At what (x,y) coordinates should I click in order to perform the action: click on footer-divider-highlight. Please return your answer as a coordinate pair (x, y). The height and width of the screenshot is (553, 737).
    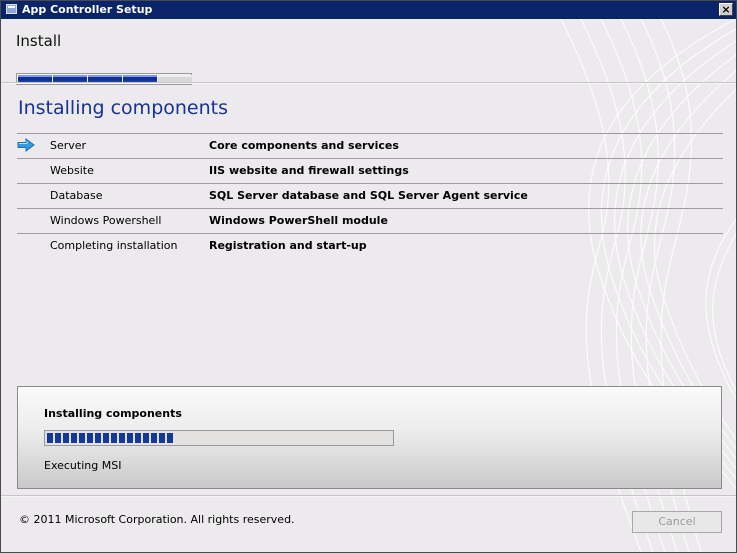
    Looking at the image, I should click on (368, 496).